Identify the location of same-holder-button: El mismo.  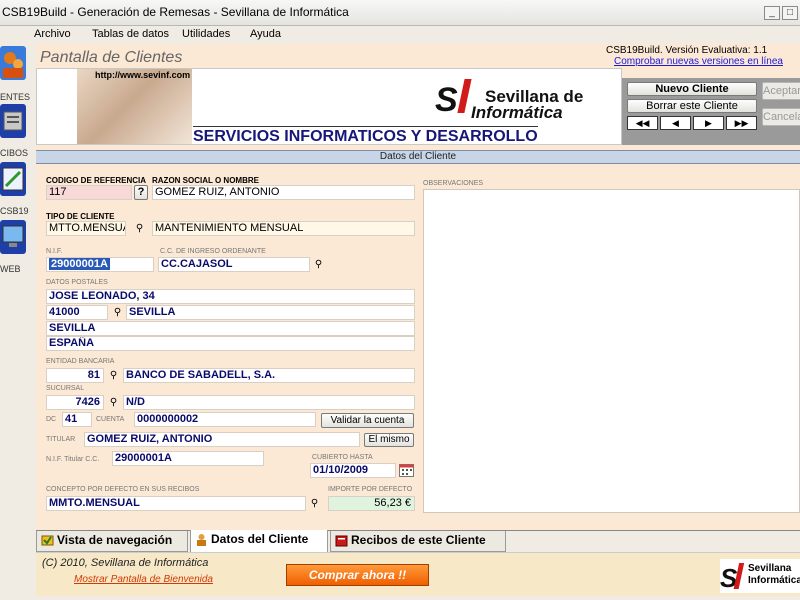
(389, 440).